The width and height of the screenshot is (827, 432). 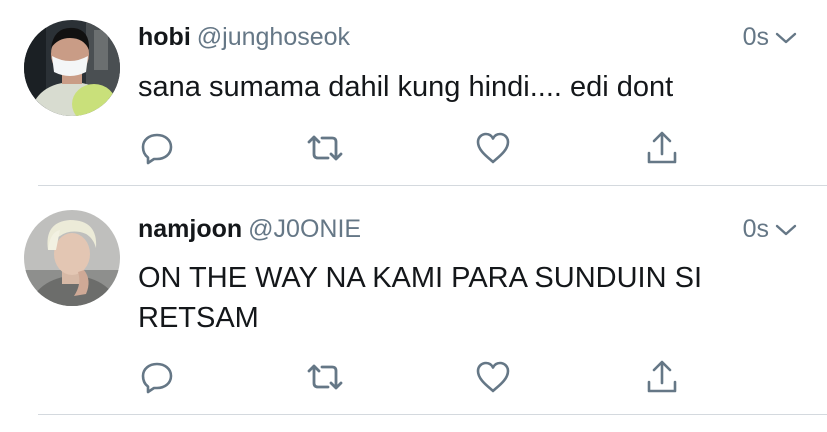 What do you see at coordinates (432, 414) in the screenshot?
I see `divider` at bounding box center [432, 414].